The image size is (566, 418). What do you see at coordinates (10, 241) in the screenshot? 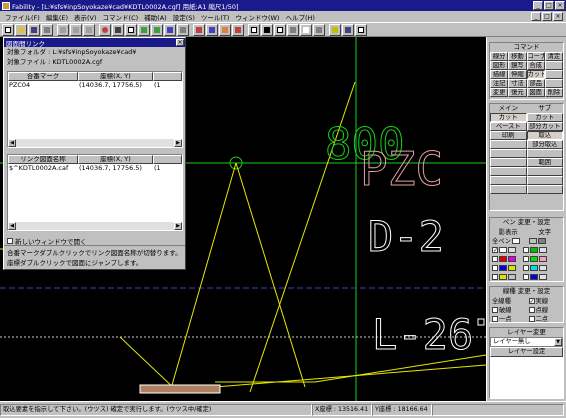
I see `new-window-checkbox` at bounding box center [10, 241].